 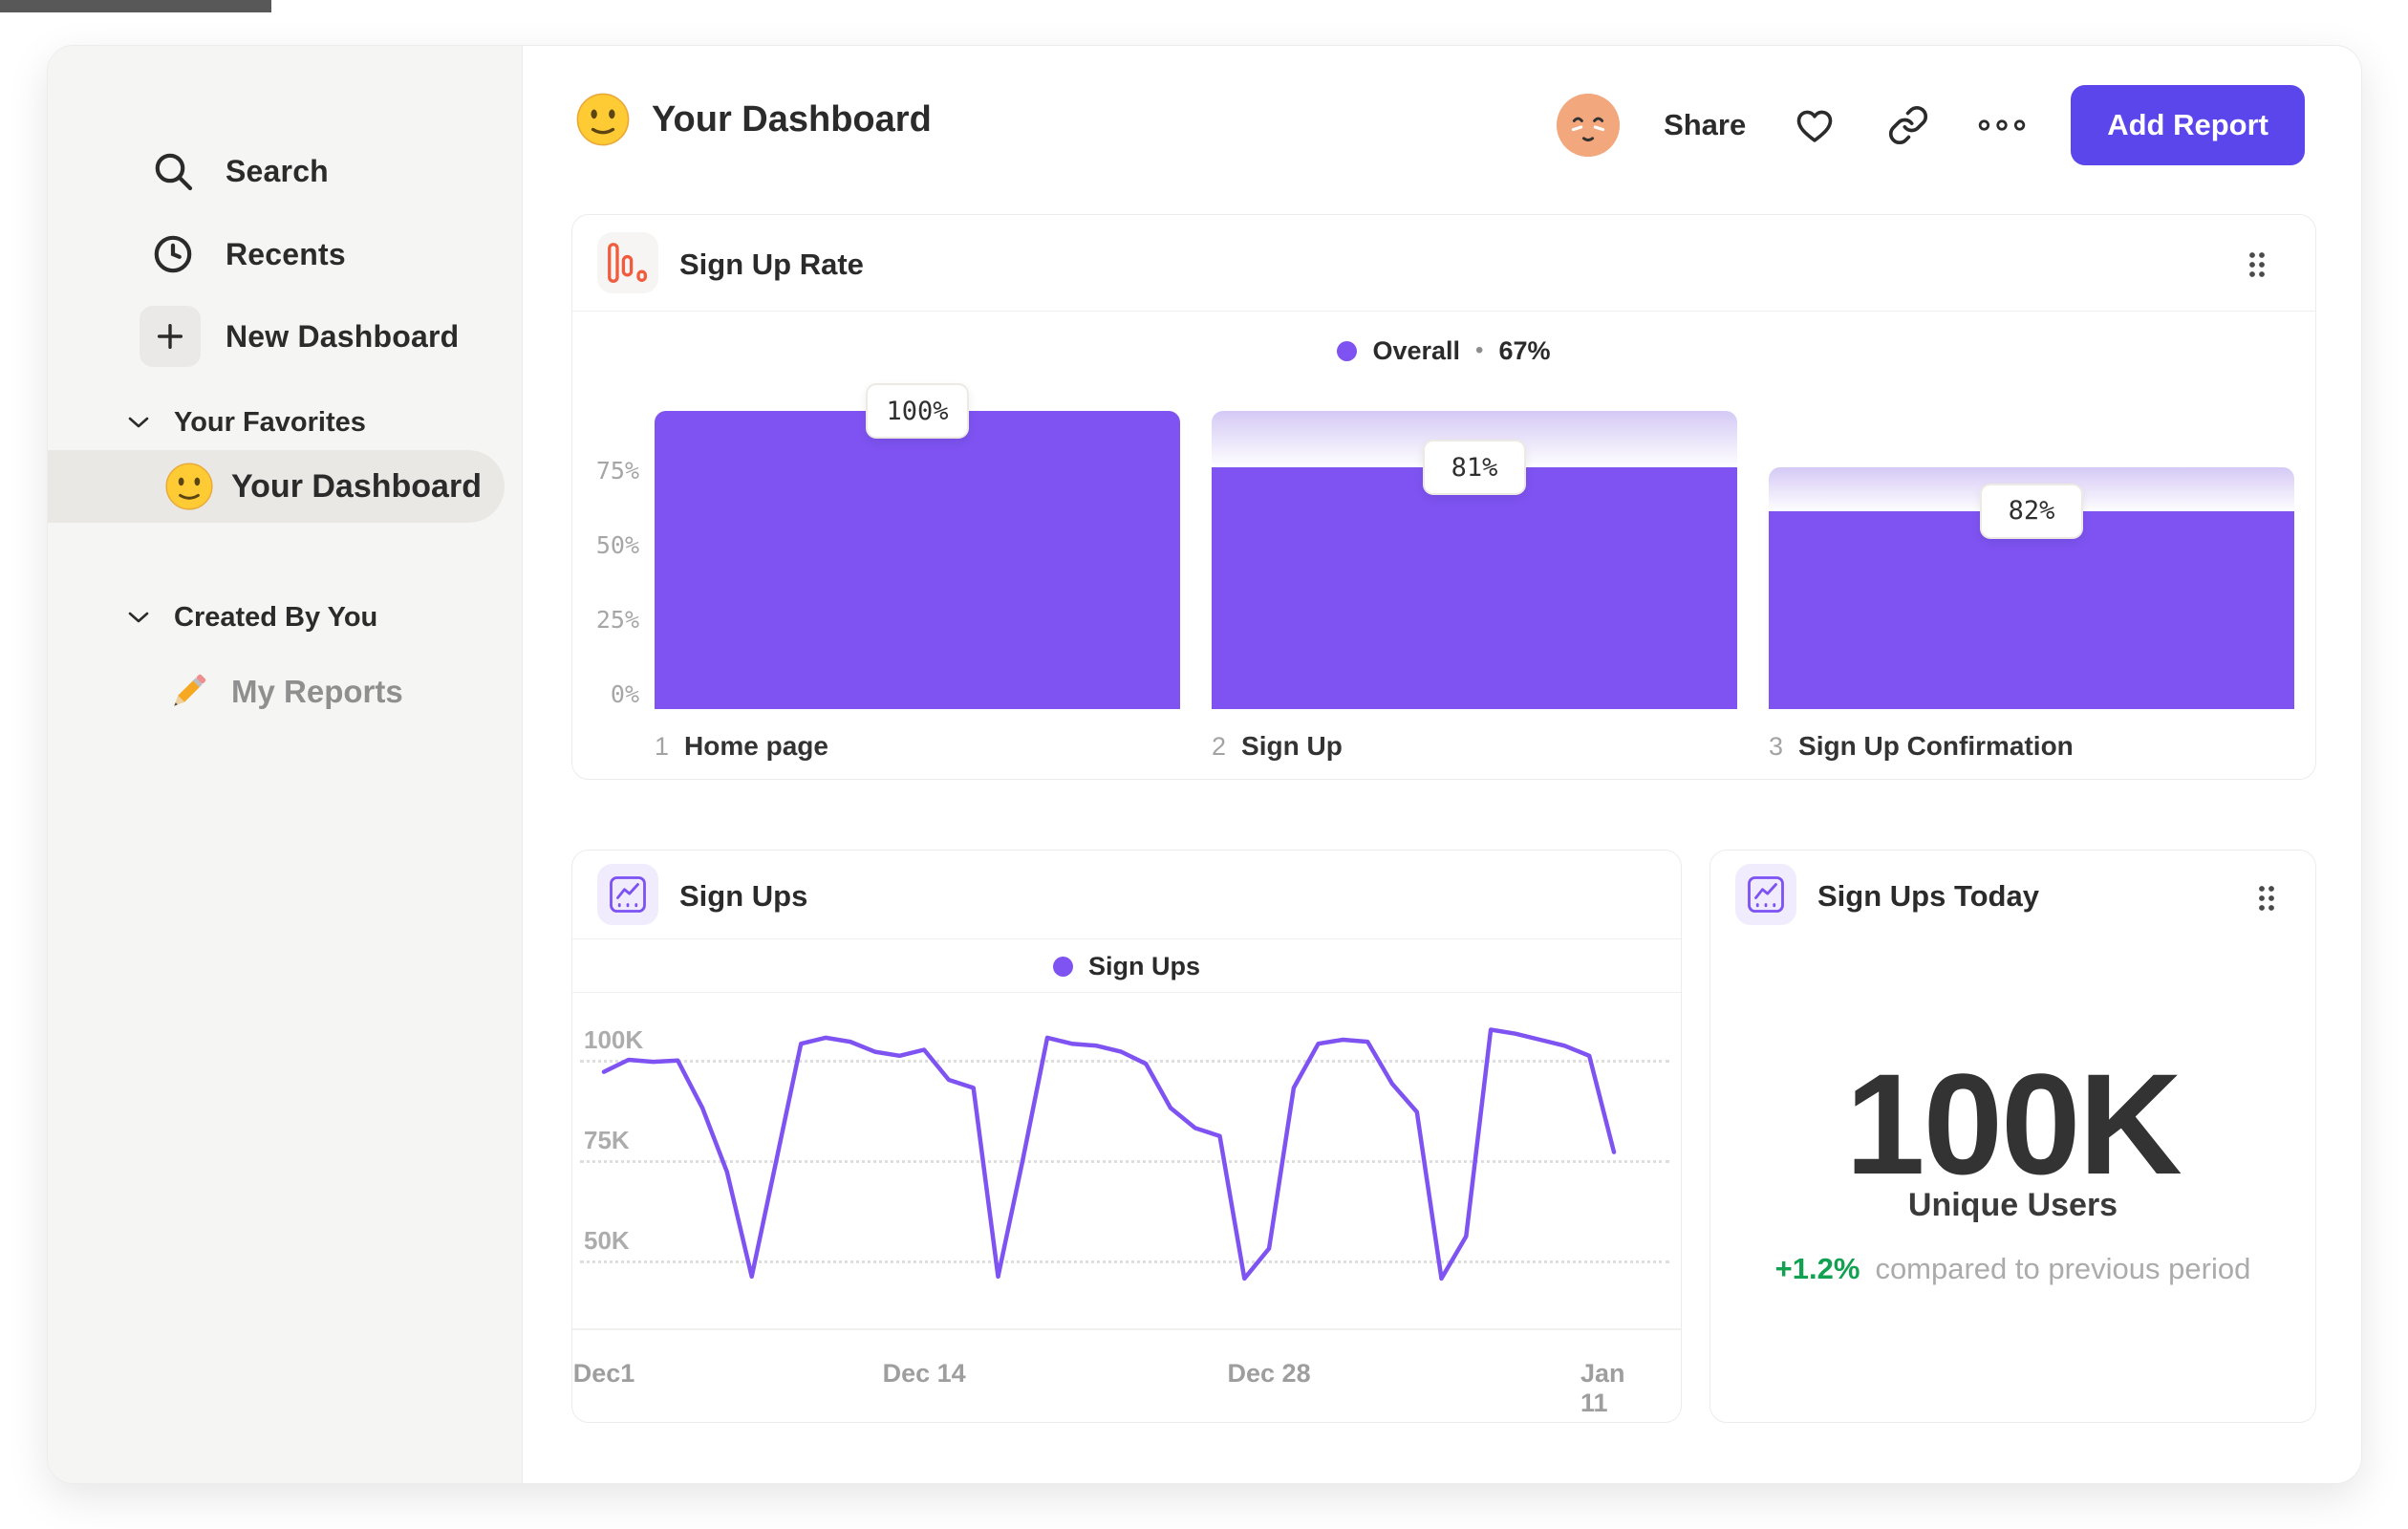 I want to click on sidebar-item-your-dashboard: Your Dashboard, so click(x=277, y=486).